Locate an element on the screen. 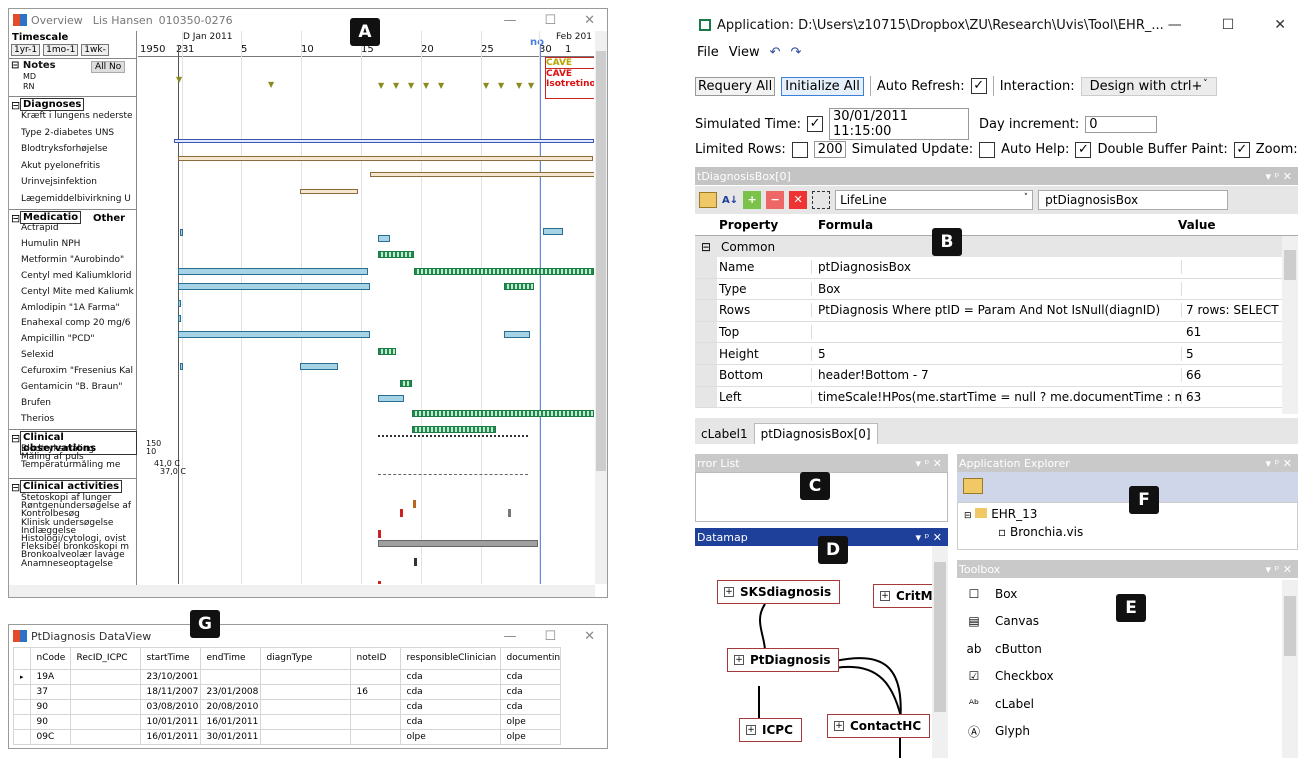 The image size is (1301, 758). app-maximize-icon: ☐ is located at coordinates (1228, 25).